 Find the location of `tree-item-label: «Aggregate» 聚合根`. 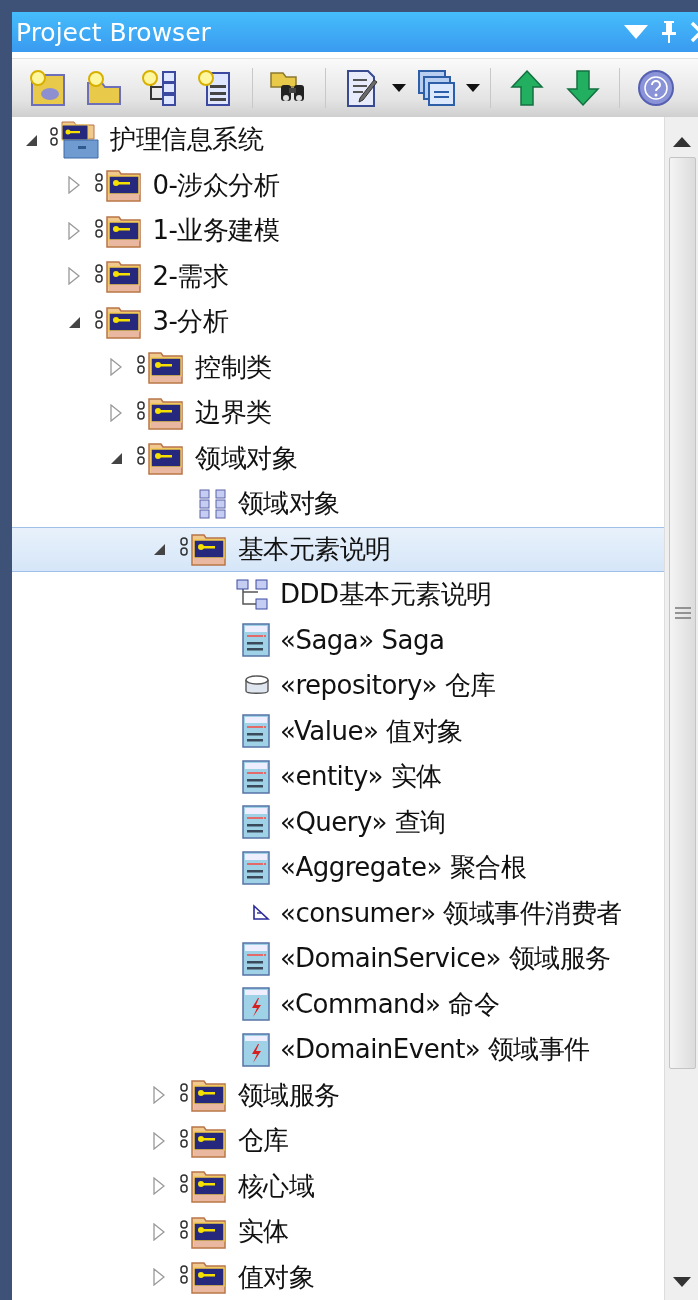

tree-item-label: «Aggregate» 聚合根 is located at coordinates (403, 868).